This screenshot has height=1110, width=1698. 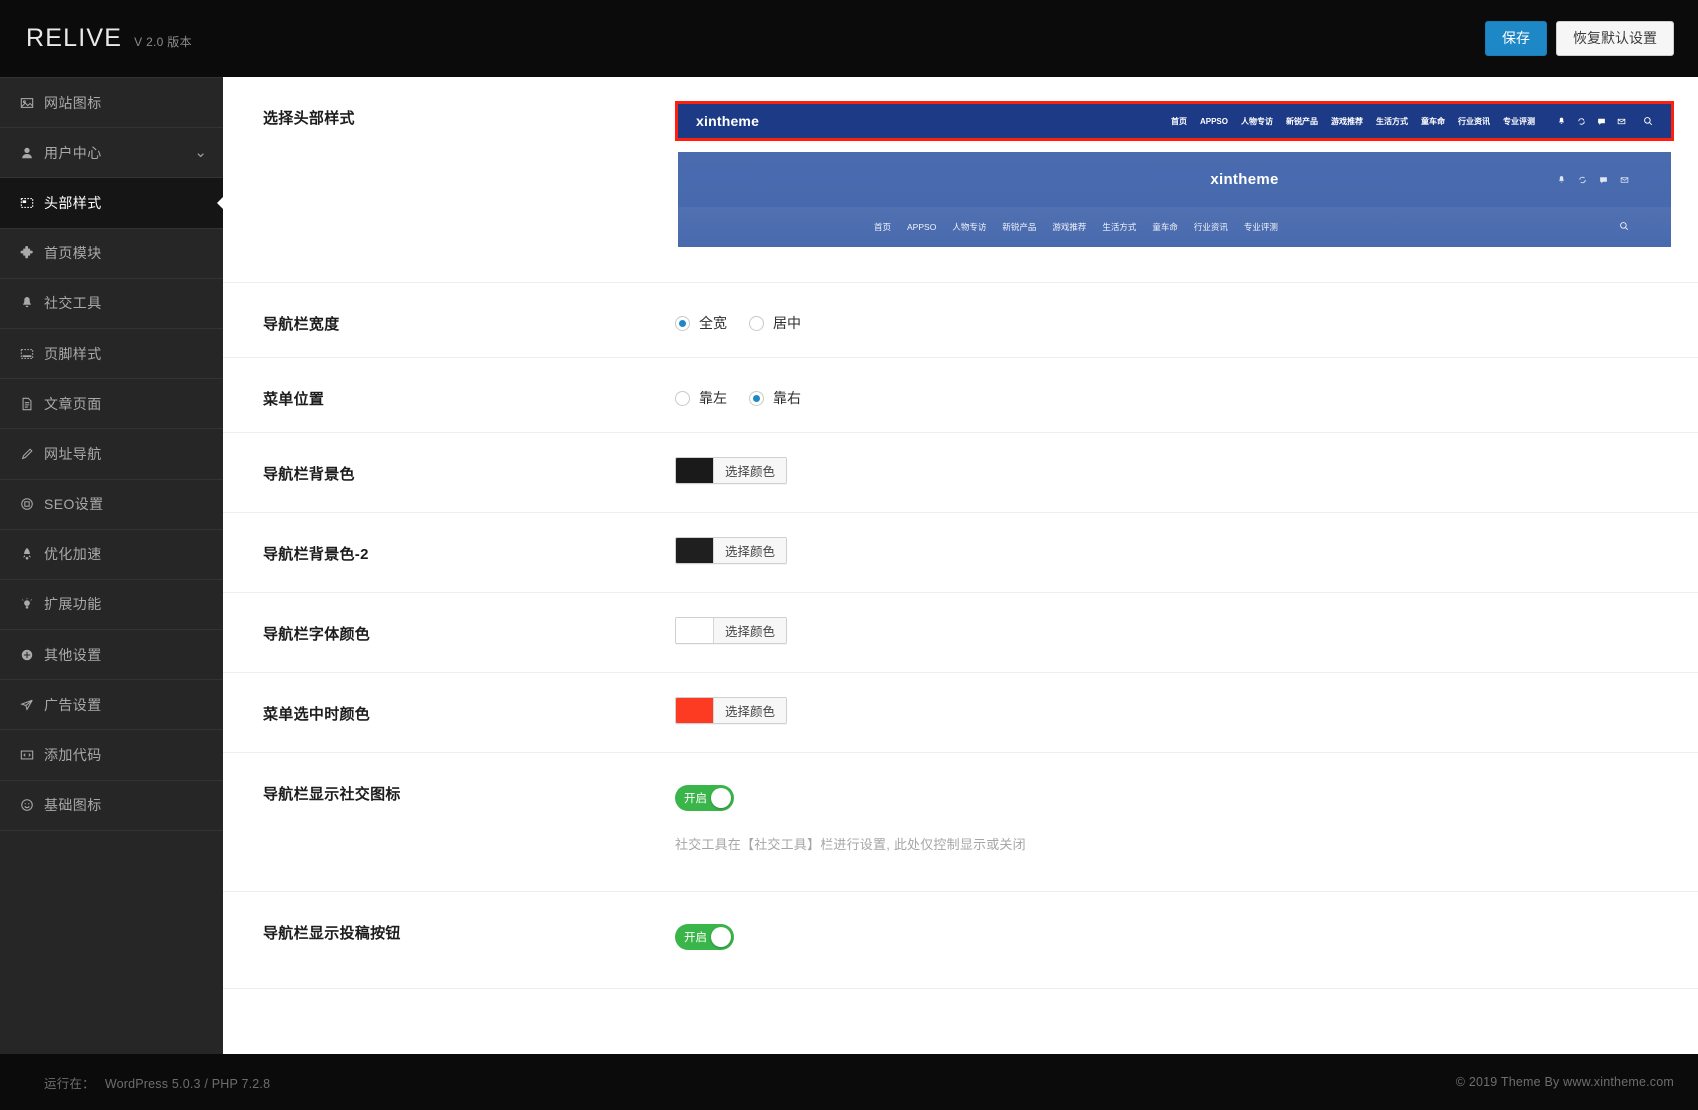 I want to click on sidebar-item-9: 优化加速, so click(x=111, y=555).